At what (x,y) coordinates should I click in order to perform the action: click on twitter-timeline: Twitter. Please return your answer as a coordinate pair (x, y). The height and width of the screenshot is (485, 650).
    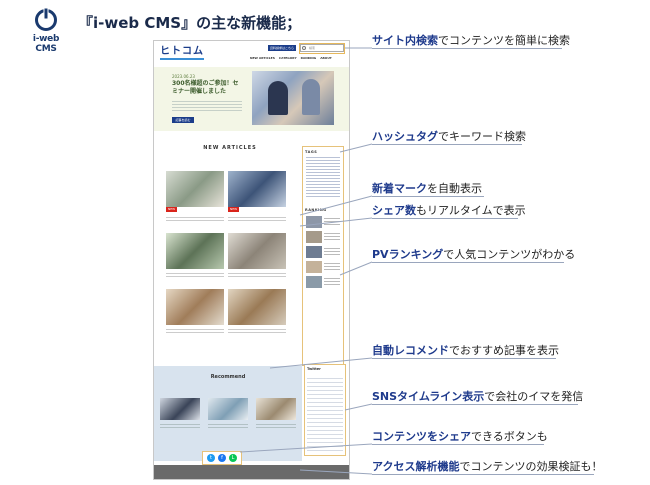
    Looking at the image, I should click on (325, 410).